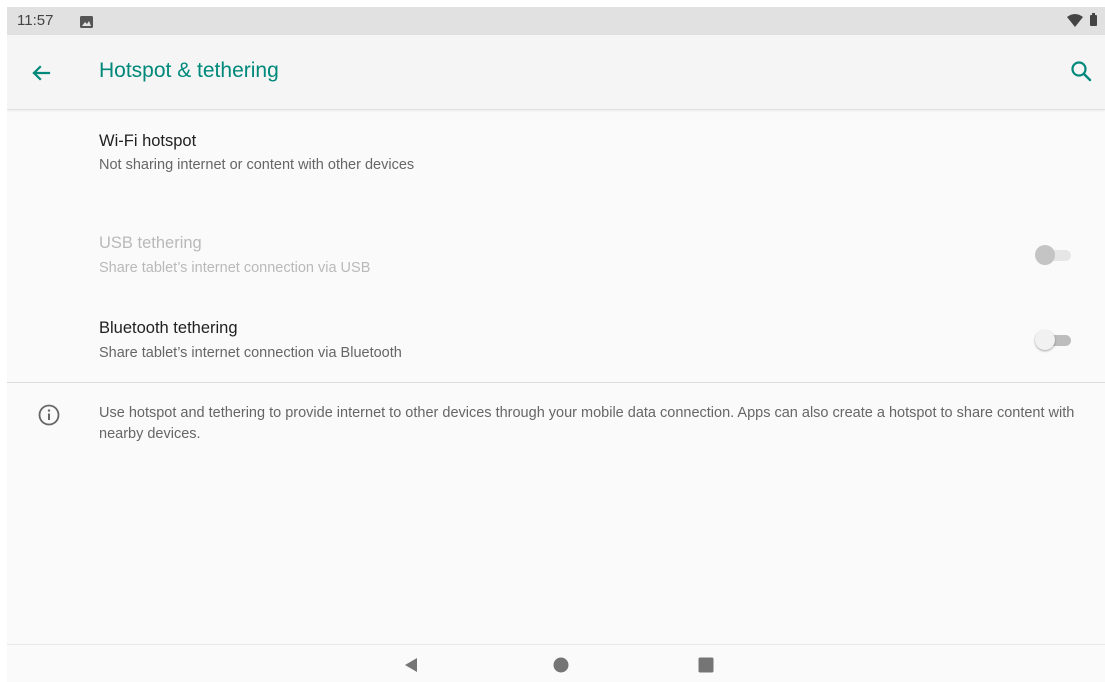 Image resolution: width=1105 pixels, height=682 pixels. Describe the element at coordinates (561, 665) in the screenshot. I see `nav-home-icon` at that location.